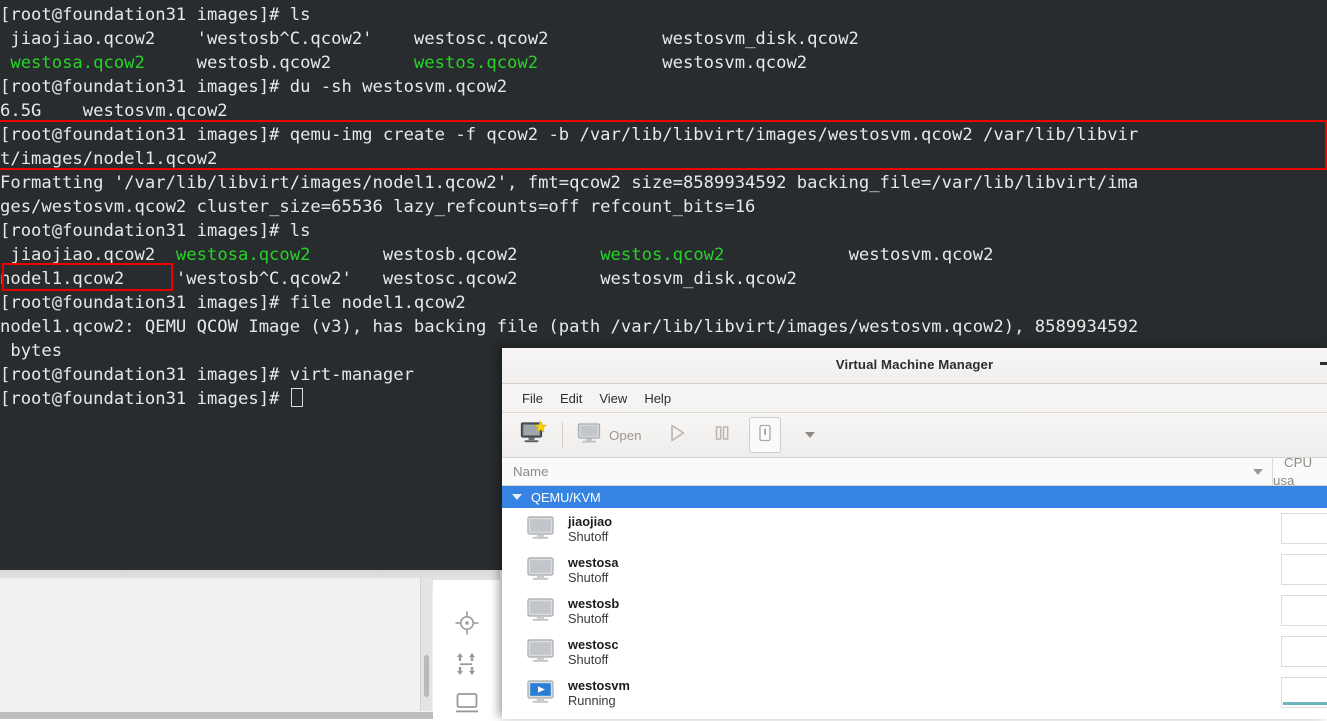 This screenshot has width=1327, height=721. I want to click on vm-list-row: westosvm Running, so click(914, 692).